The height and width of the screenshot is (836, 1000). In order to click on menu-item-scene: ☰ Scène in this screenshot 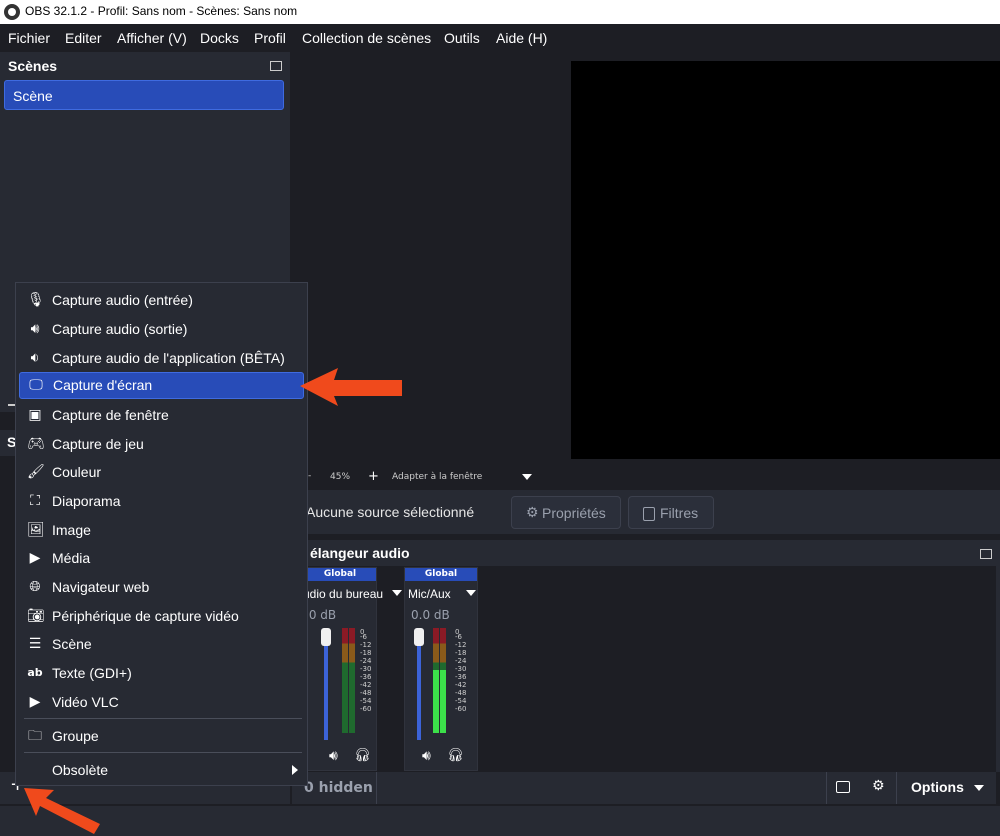, I will do `click(161, 644)`.